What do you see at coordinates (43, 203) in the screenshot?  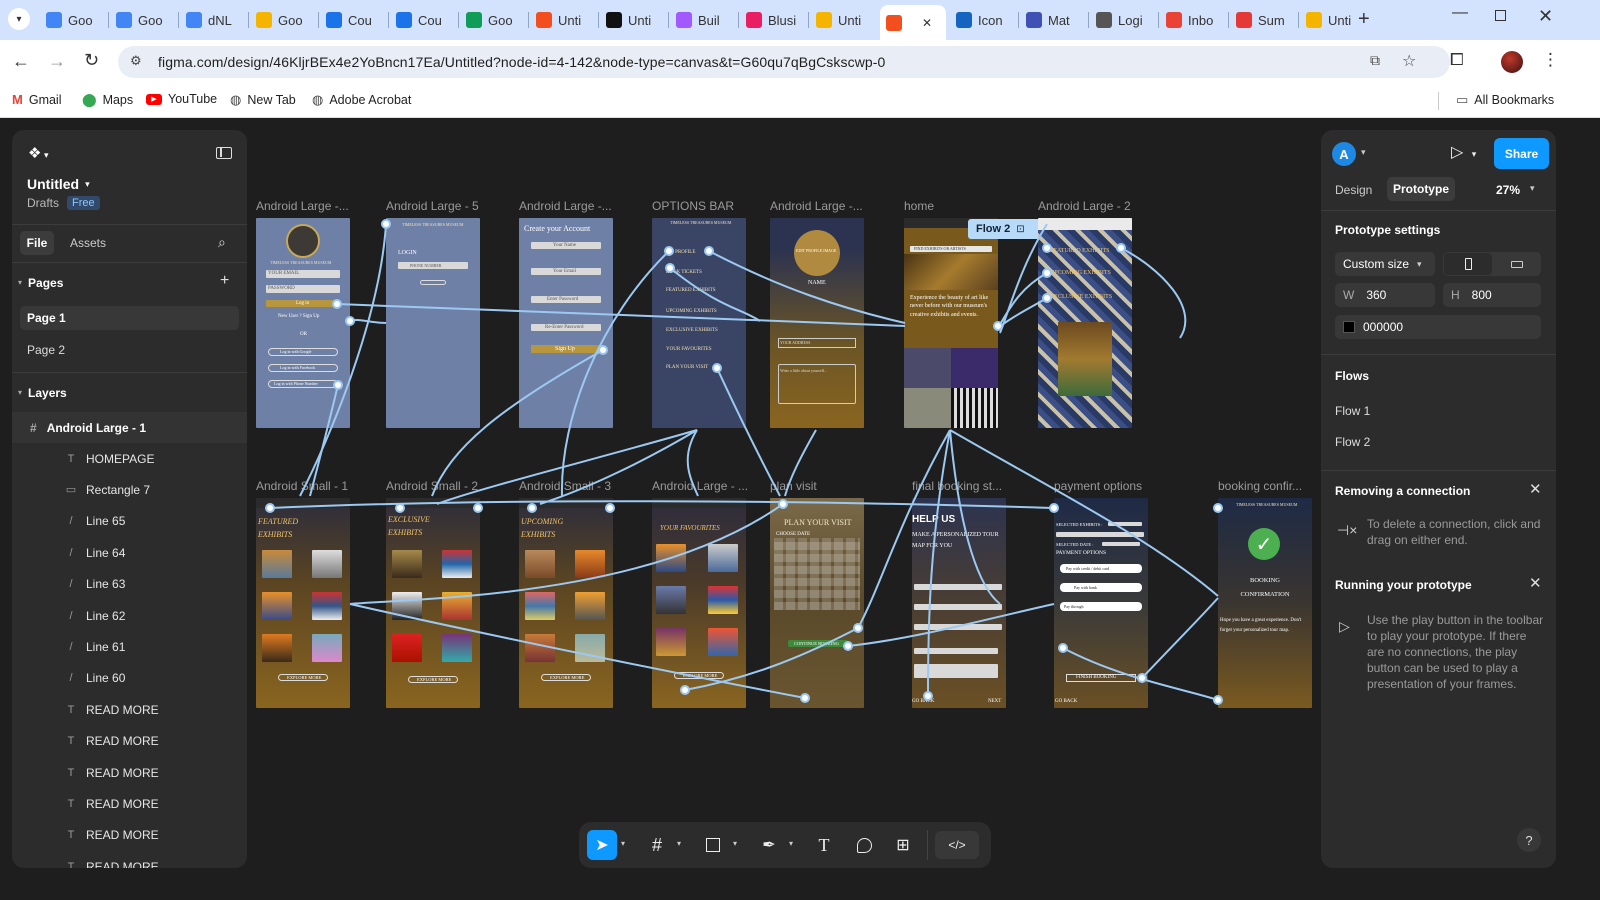 I see `drafts-label: Drafts` at bounding box center [43, 203].